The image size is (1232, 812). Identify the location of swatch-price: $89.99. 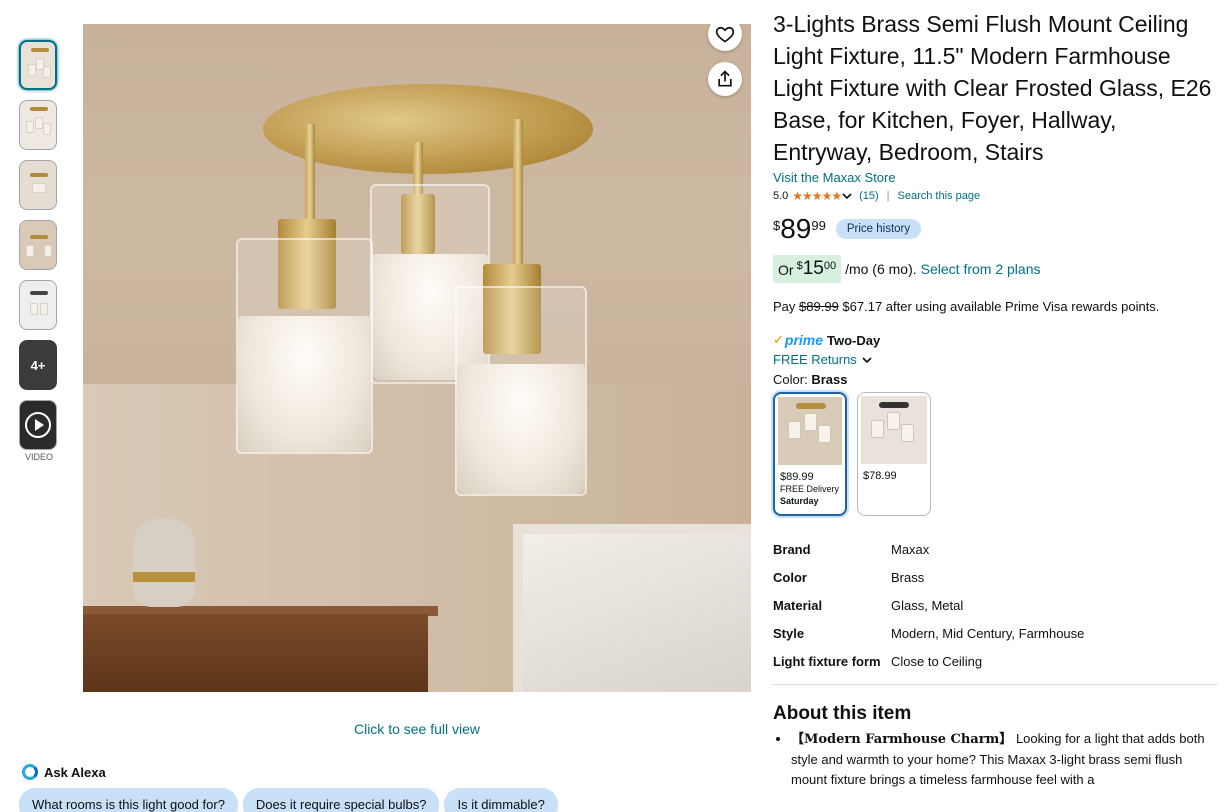
(797, 477).